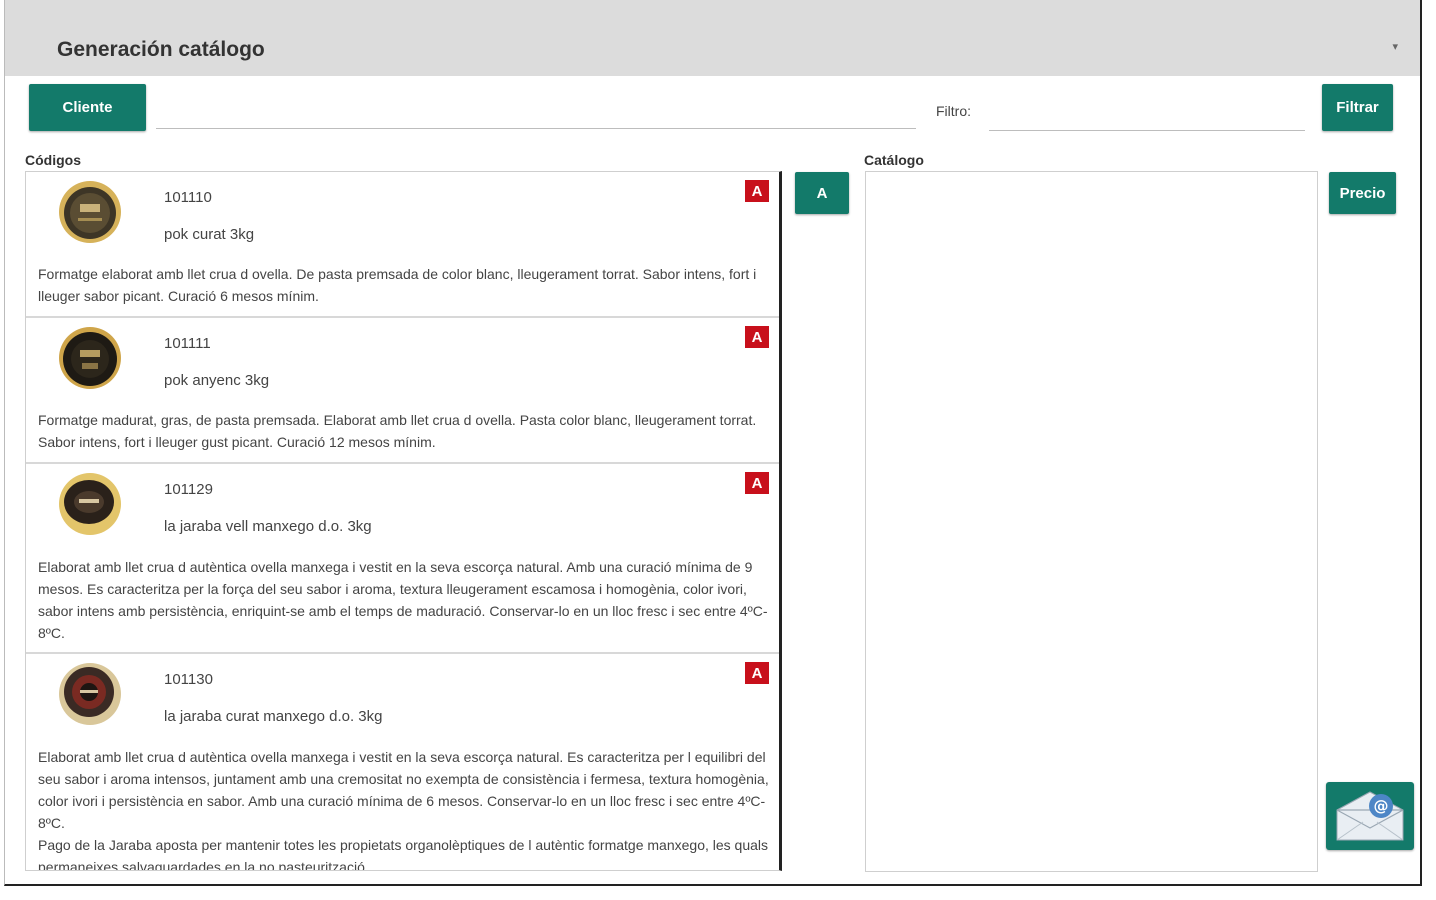  I want to click on item-name: la jaraba curat manxego d.o. 3kg, so click(273, 716).